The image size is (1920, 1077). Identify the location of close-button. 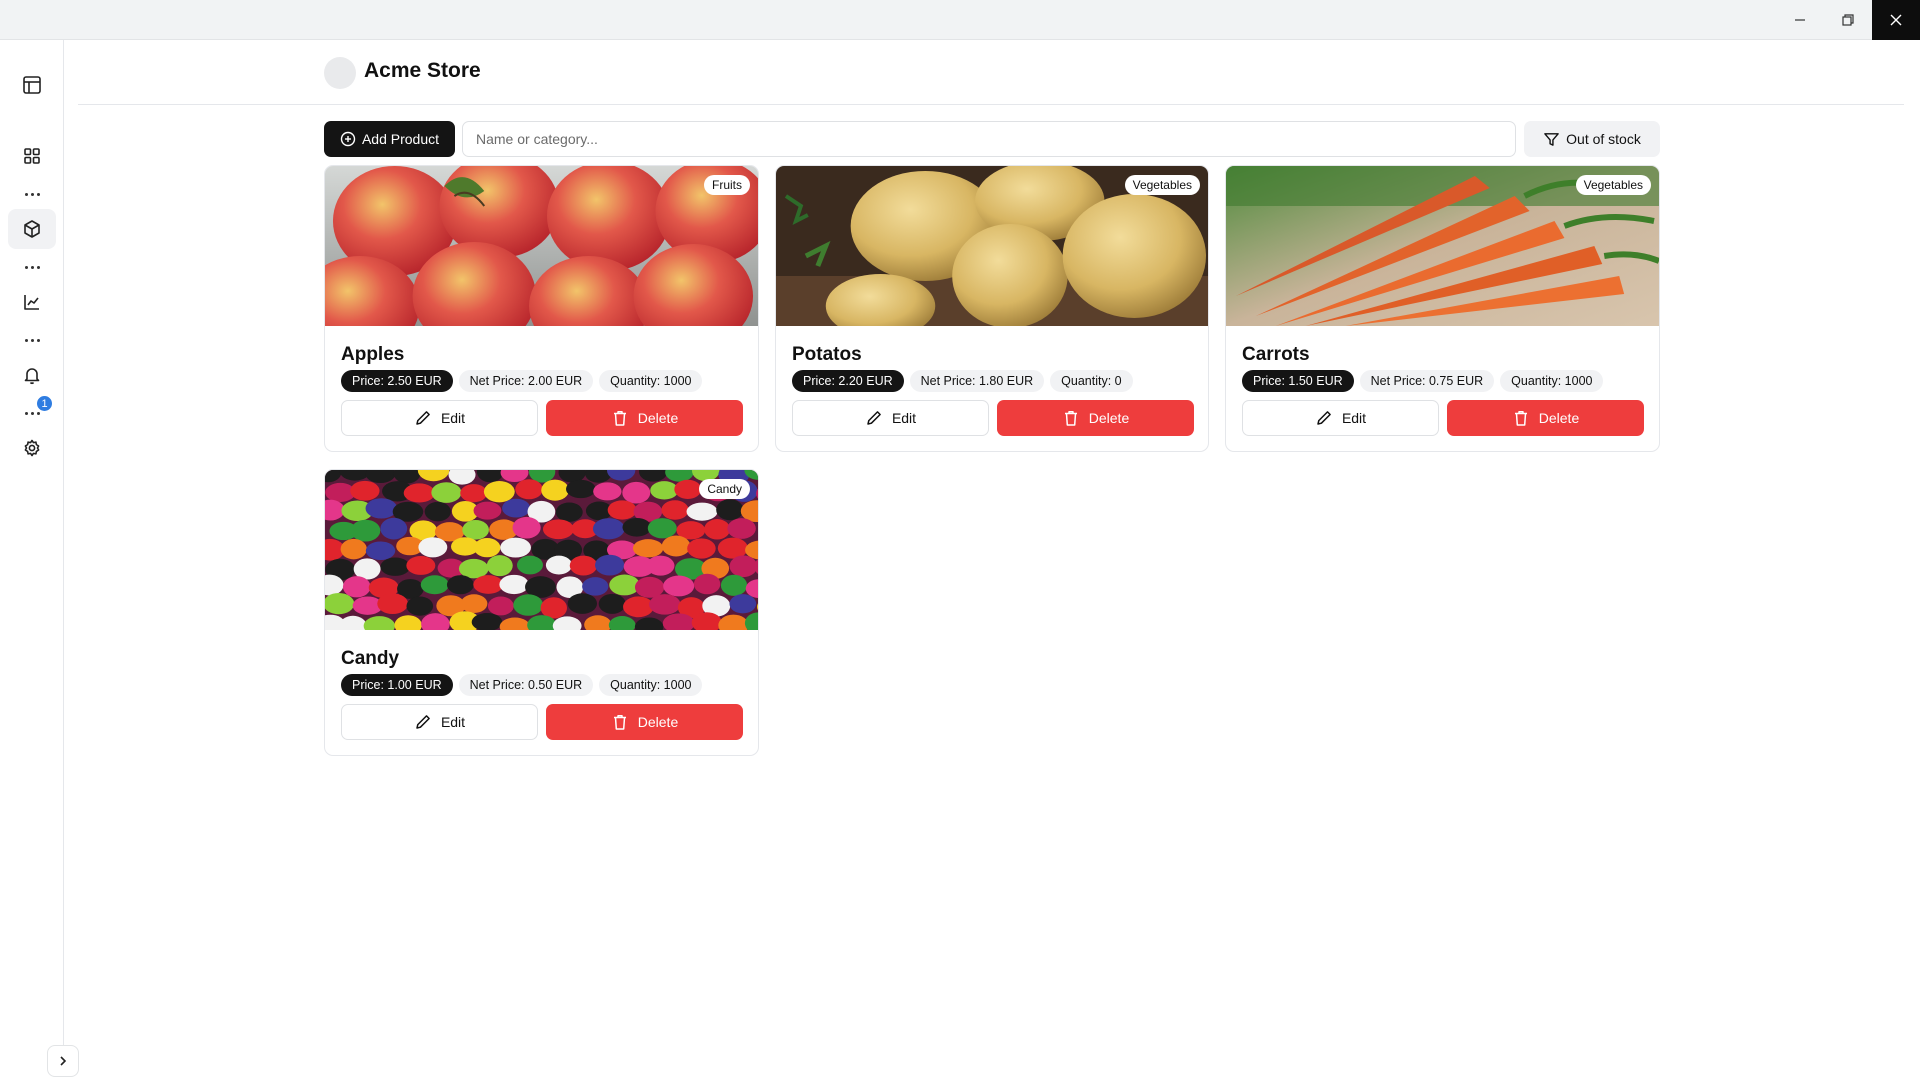
(1896, 20).